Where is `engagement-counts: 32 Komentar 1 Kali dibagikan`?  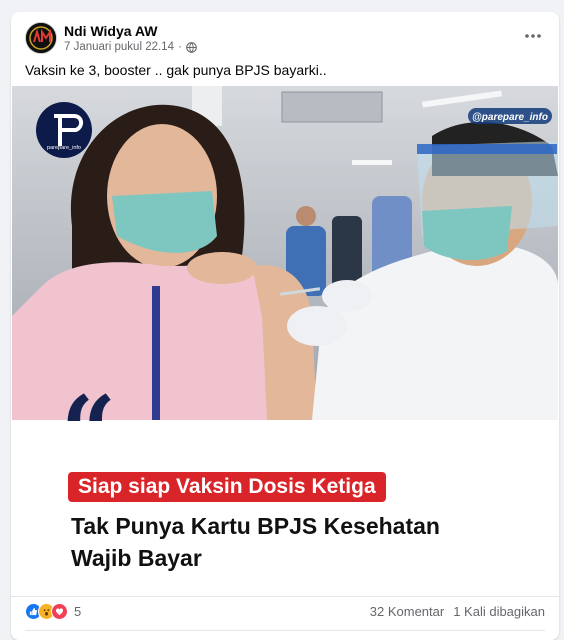 engagement-counts: 32 Komentar 1 Kali dibagikan is located at coordinates (457, 611).